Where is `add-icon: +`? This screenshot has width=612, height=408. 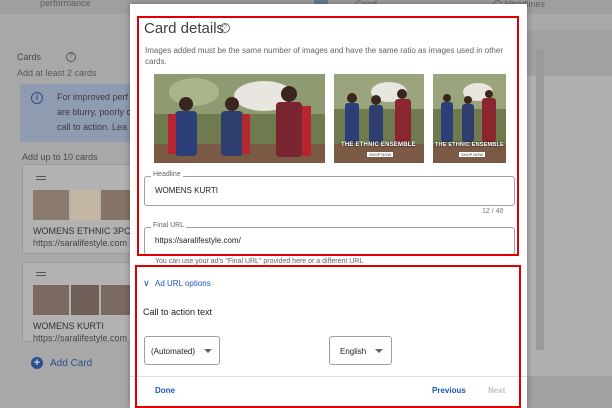 add-icon: + is located at coordinates (37, 363).